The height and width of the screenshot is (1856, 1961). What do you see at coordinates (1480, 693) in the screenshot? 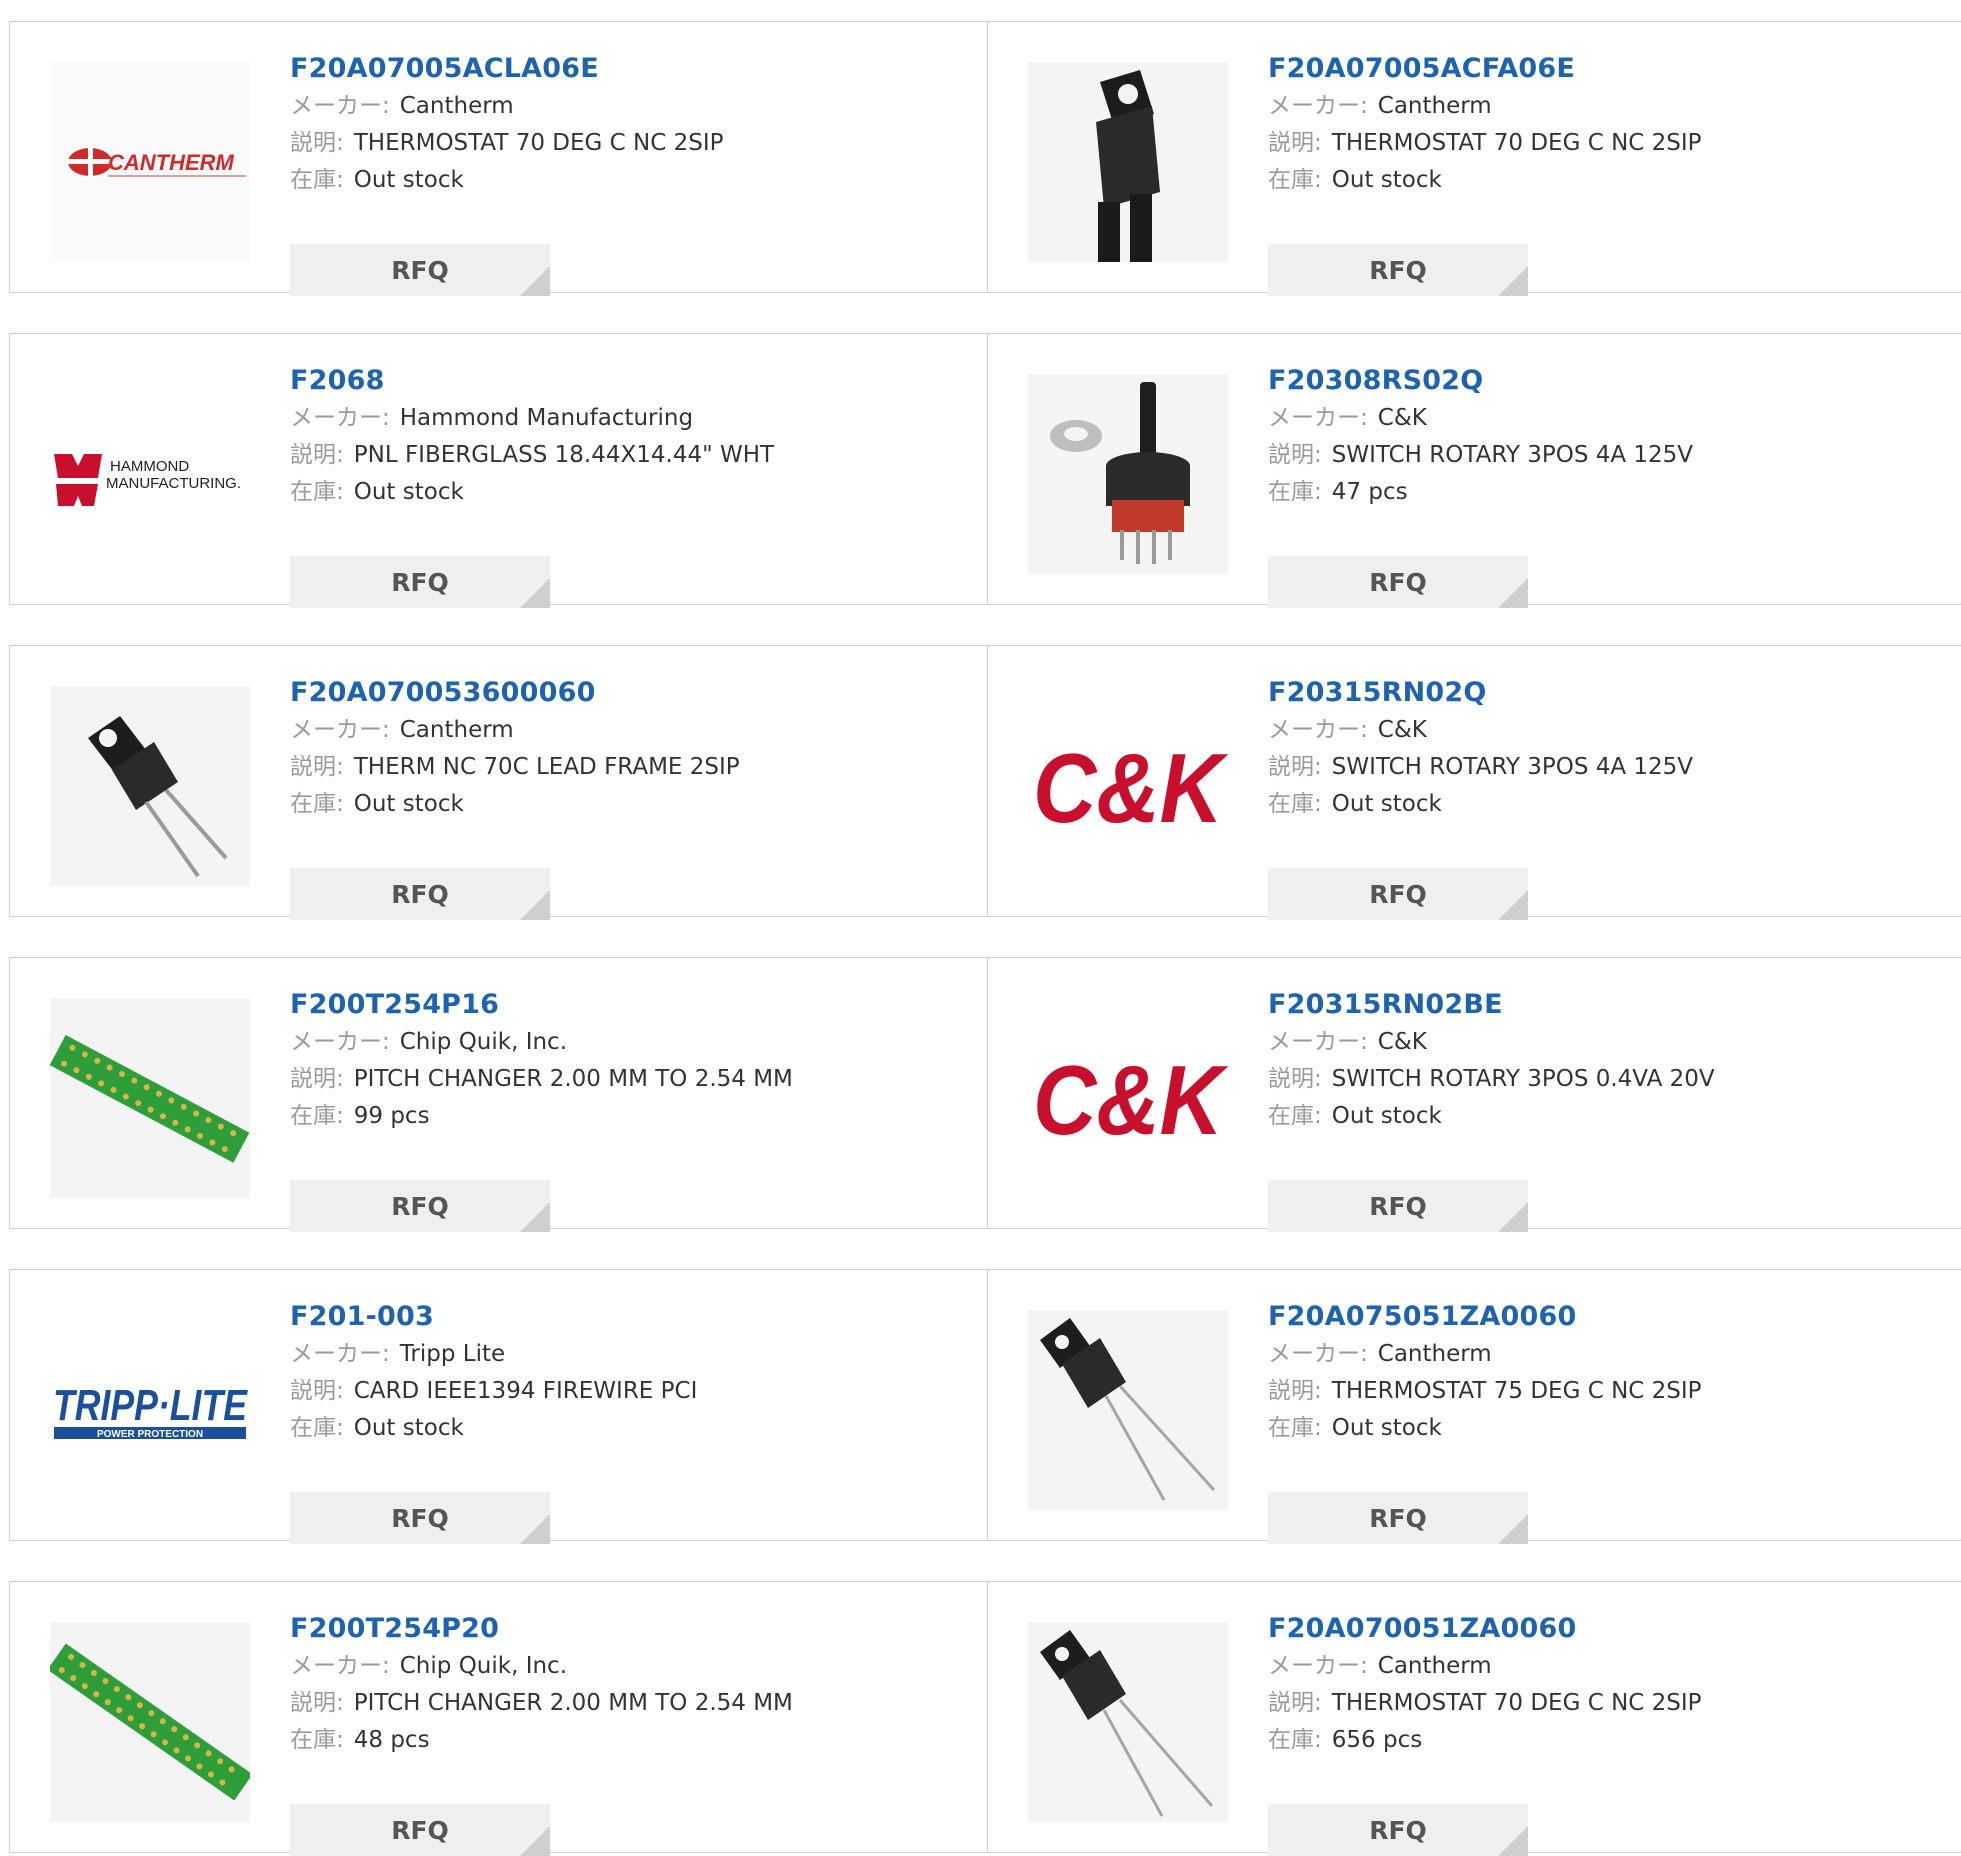
I see `part-number-link: F20315RN02Q` at bounding box center [1480, 693].